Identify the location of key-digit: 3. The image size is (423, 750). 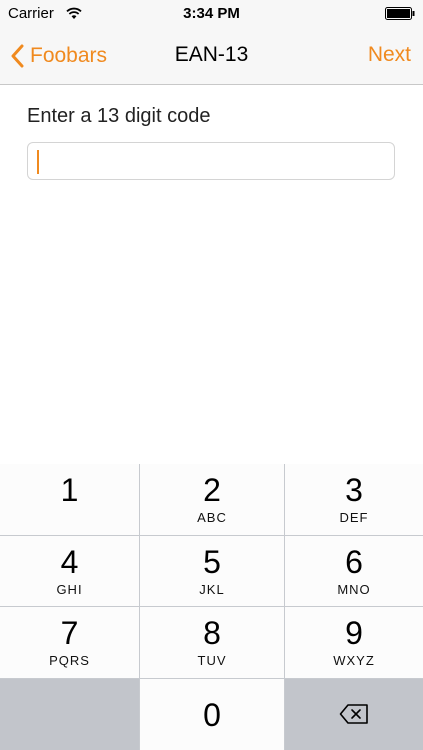
(354, 490).